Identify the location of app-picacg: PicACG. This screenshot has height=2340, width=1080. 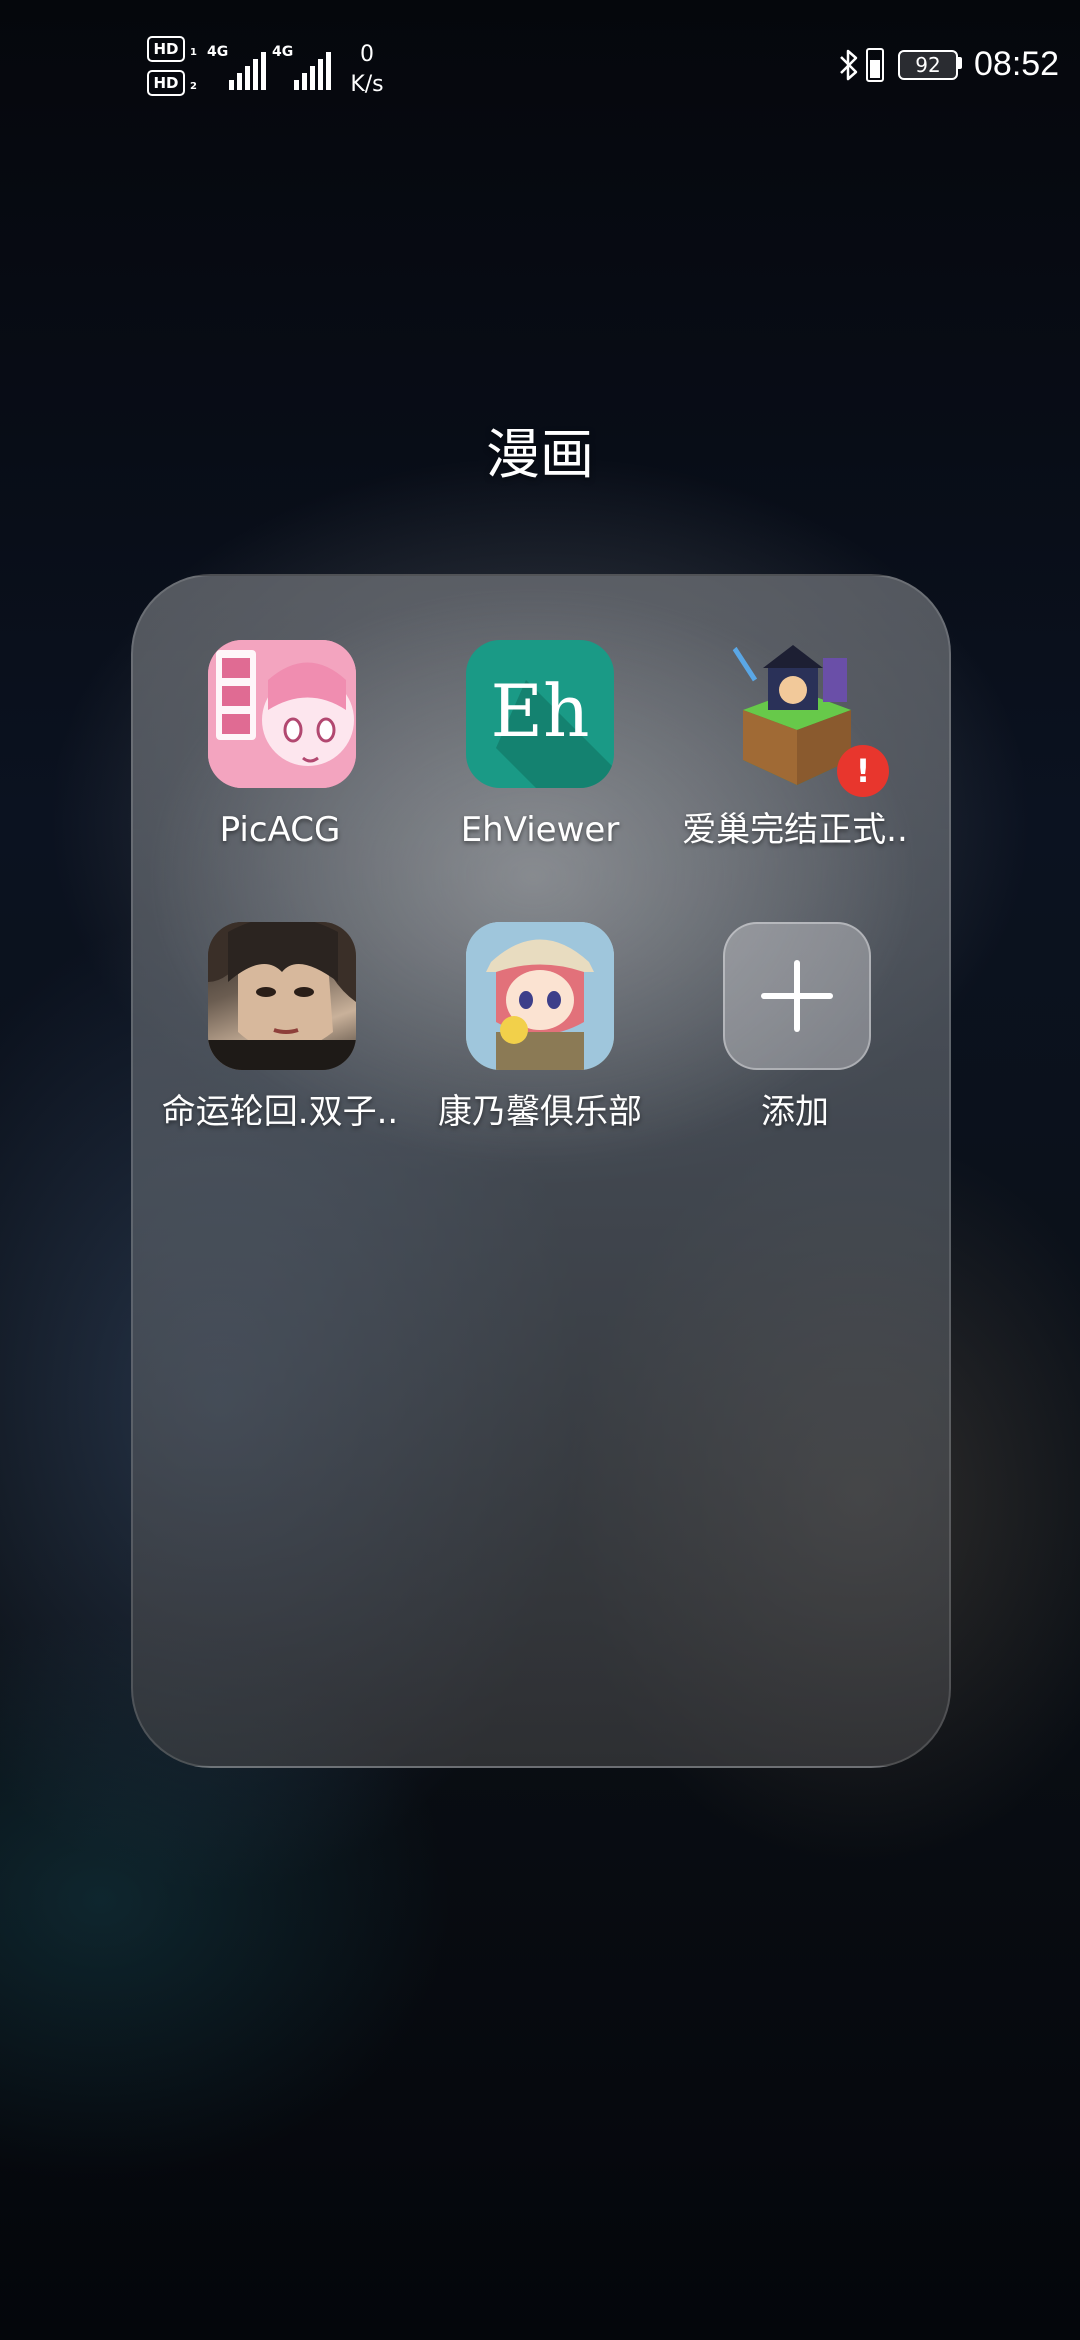
(280, 755).